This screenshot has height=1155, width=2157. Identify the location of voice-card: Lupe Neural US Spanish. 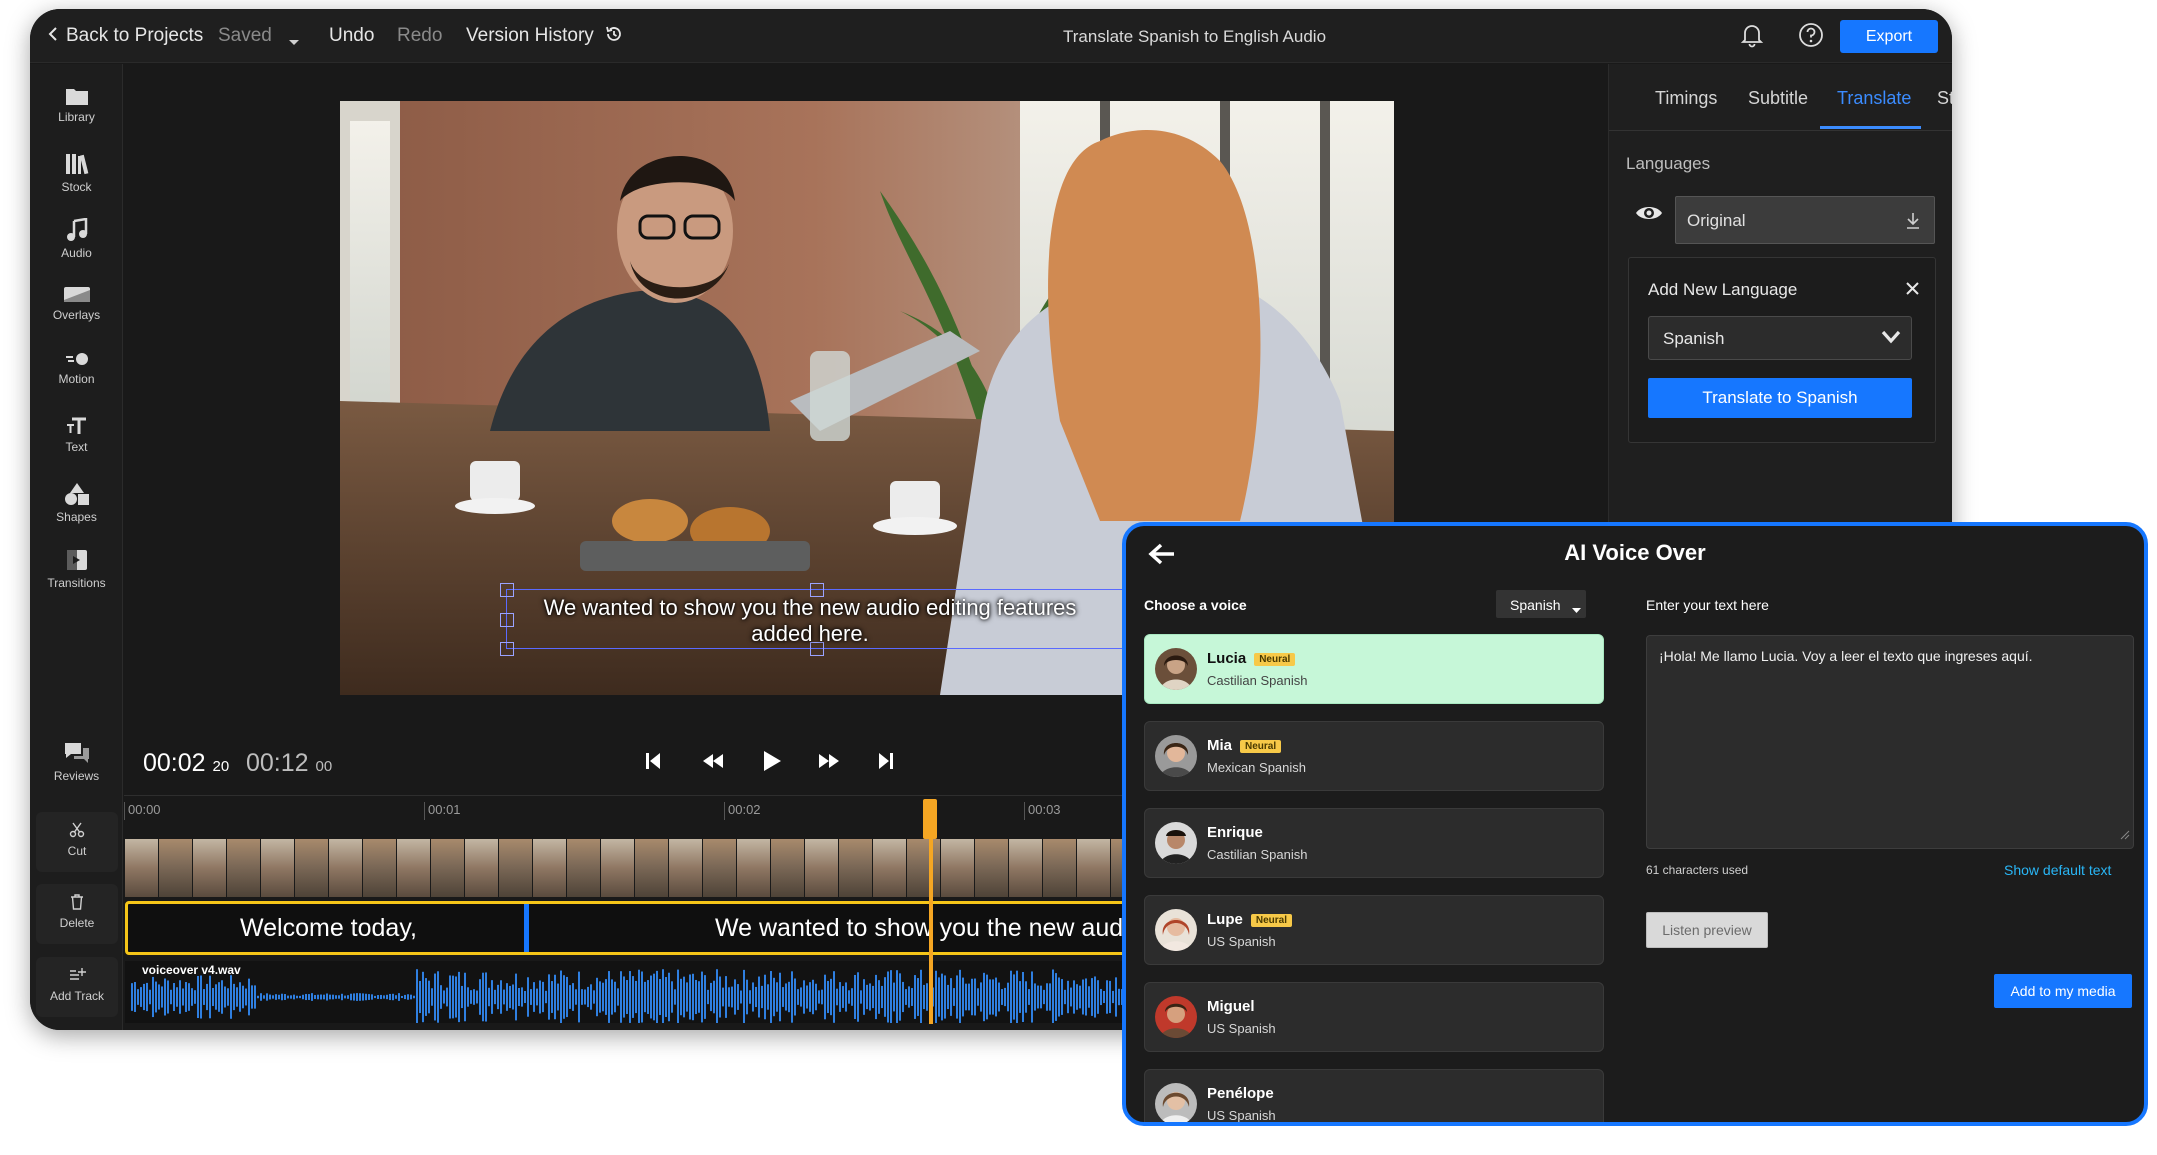
(1374, 930).